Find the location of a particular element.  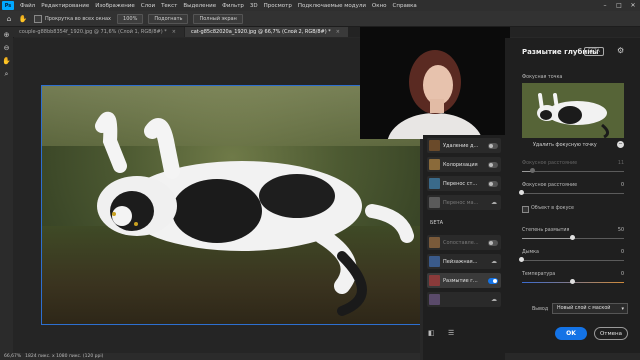

menu-item: Фильтр is located at coordinates (233, 6).